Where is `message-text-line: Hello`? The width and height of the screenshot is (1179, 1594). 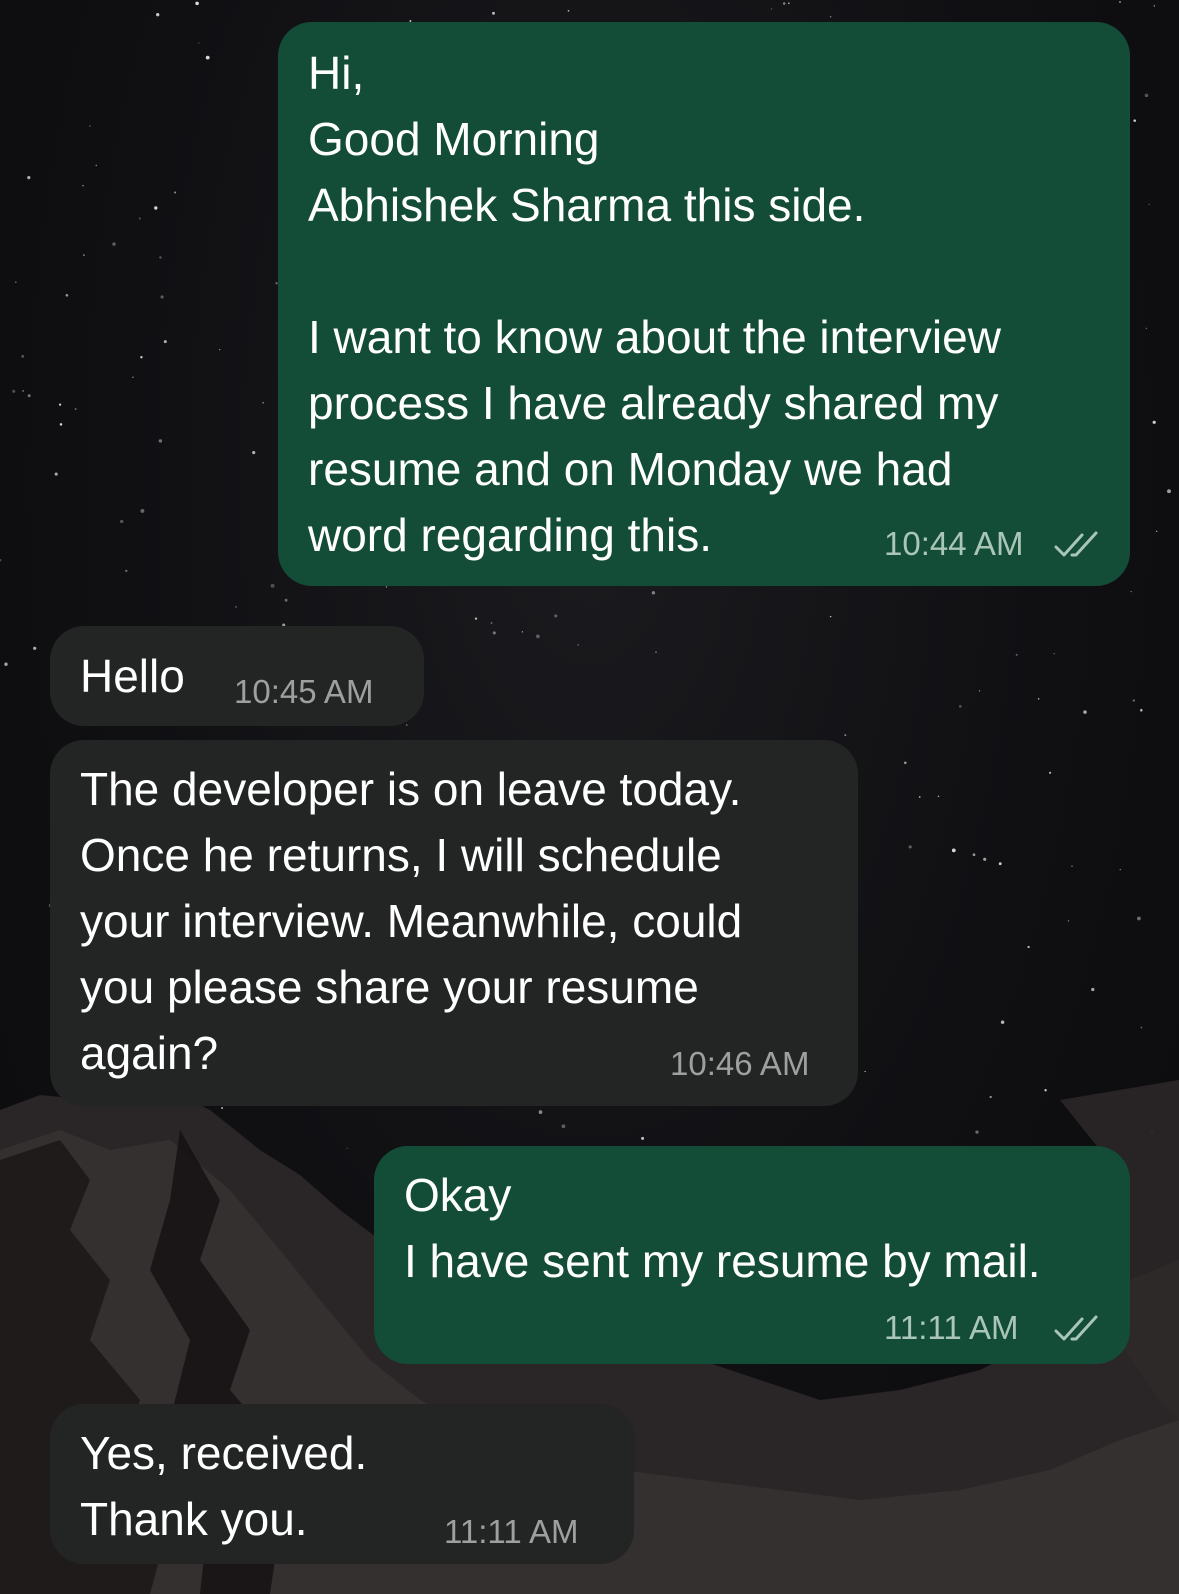
message-text-line: Hello is located at coordinates (132, 676).